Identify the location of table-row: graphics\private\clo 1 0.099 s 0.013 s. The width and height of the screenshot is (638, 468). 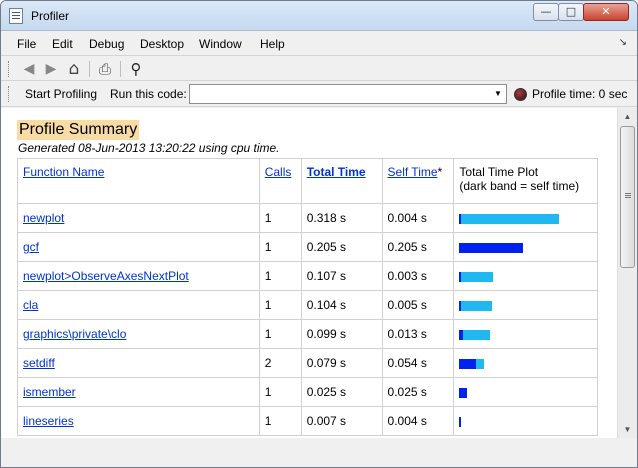
(307, 334).